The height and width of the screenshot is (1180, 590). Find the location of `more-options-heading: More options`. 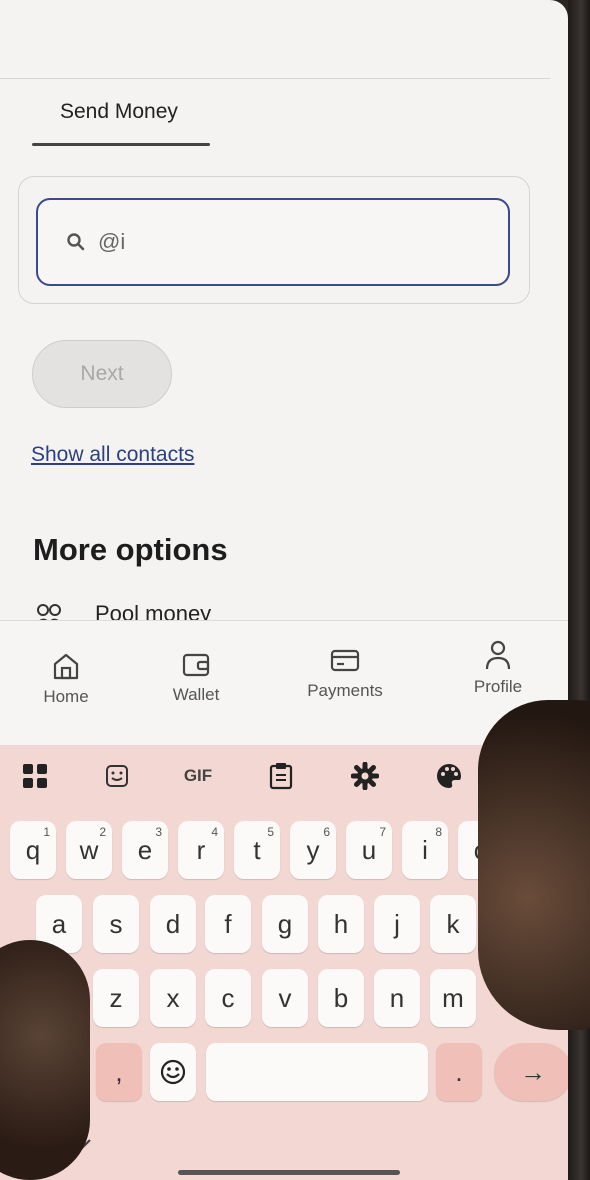

more-options-heading: More options is located at coordinates (130, 549).